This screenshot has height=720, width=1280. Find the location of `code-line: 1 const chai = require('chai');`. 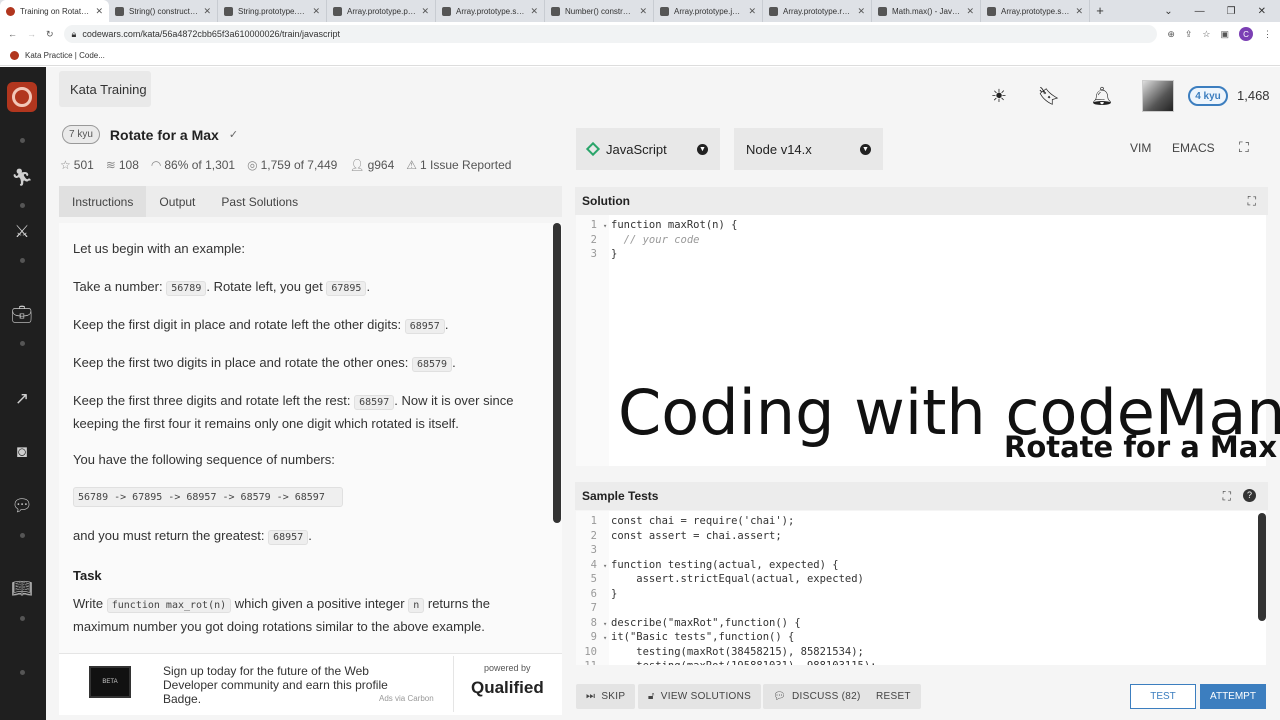

code-line: 1 const chai = require('chai'); is located at coordinates (685, 522).